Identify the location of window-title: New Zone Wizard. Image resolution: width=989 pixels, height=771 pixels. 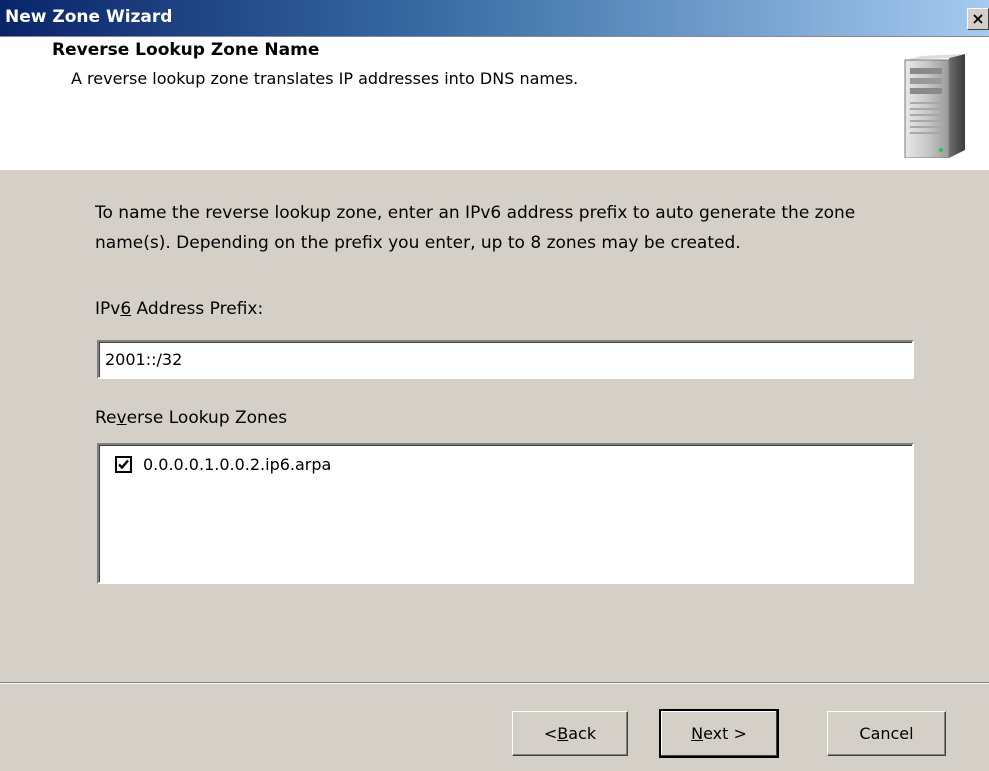
(89, 17).